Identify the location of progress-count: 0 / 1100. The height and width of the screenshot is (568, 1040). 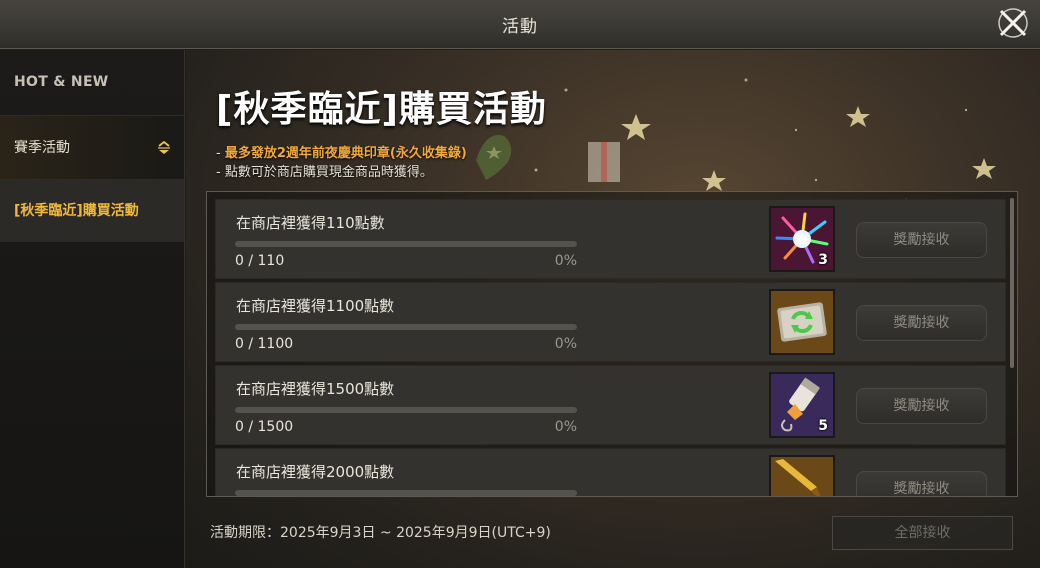
(264, 344).